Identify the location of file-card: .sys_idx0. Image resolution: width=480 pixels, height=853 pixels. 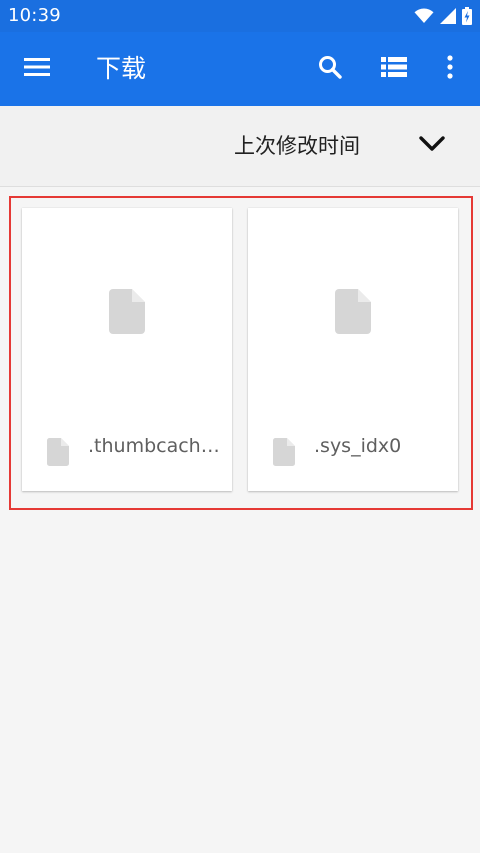
(353, 349).